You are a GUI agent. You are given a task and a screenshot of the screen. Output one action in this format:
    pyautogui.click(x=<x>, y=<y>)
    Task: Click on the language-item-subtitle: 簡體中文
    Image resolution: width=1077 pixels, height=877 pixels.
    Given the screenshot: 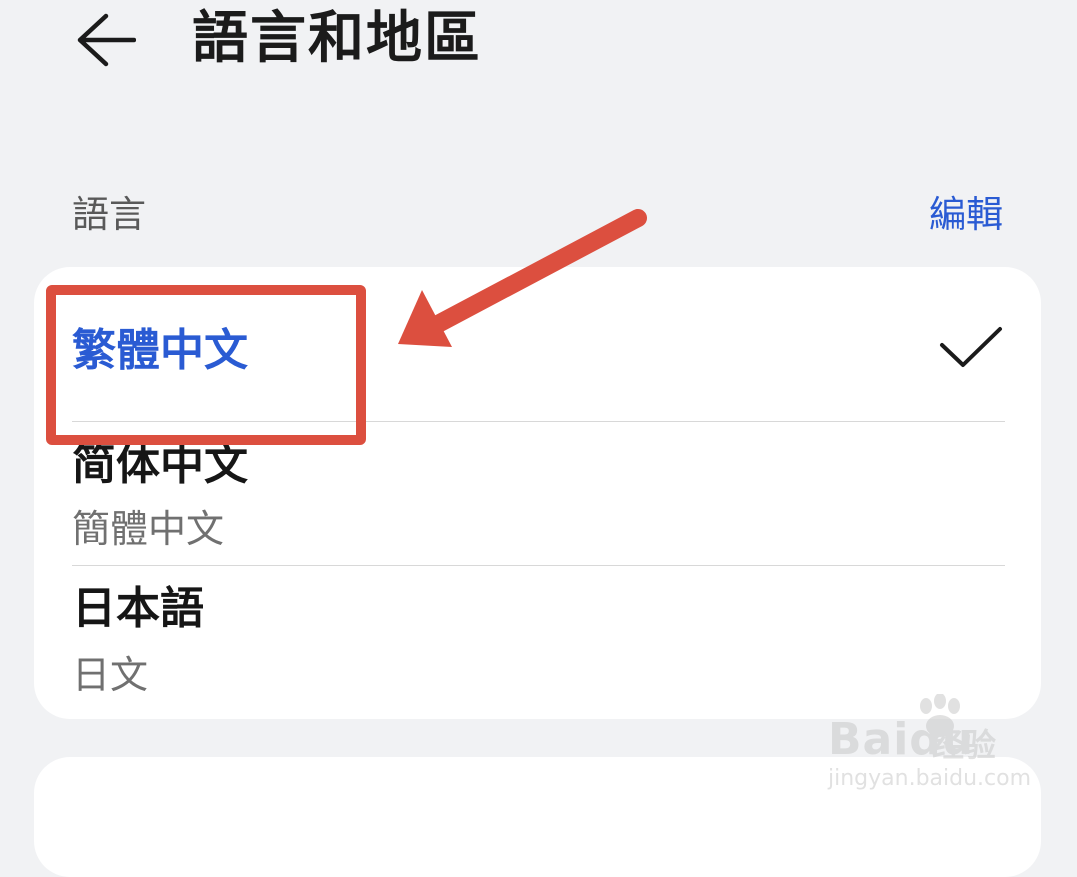 What is the action you would take?
    pyautogui.click(x=148, y=529)
    